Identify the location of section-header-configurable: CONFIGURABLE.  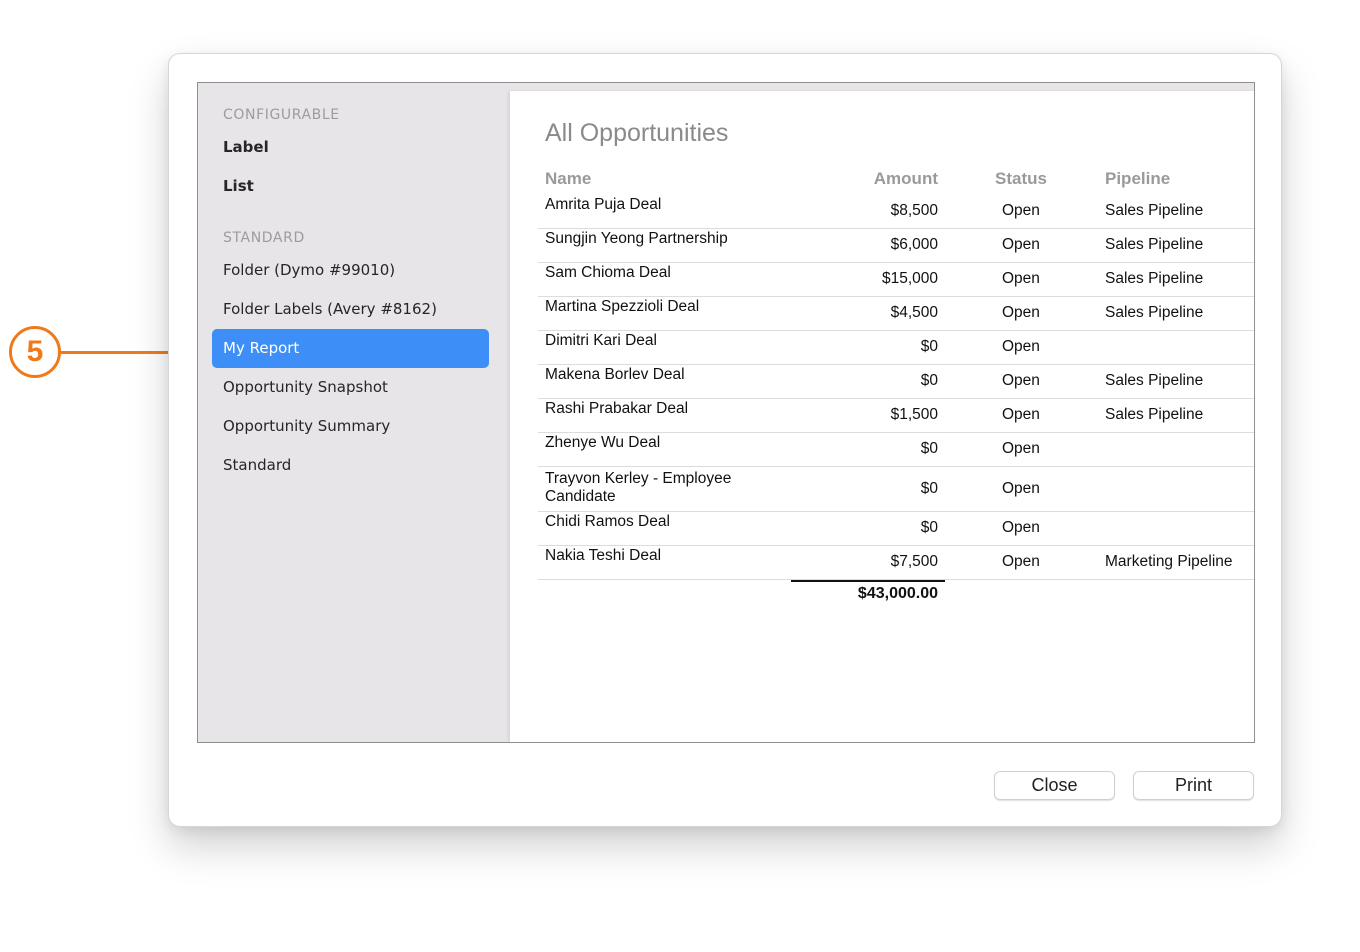
(281, 115).